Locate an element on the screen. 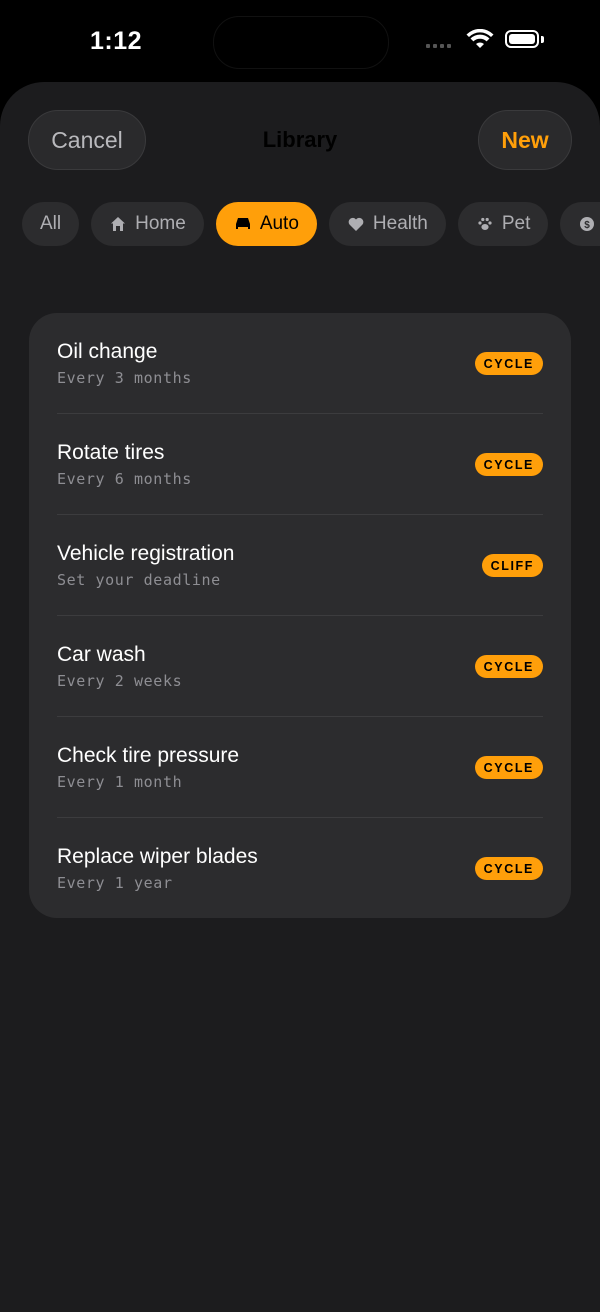 The height and width of the screenshot is (1312, 600). heart-icon is located at coordinates (356, 224).